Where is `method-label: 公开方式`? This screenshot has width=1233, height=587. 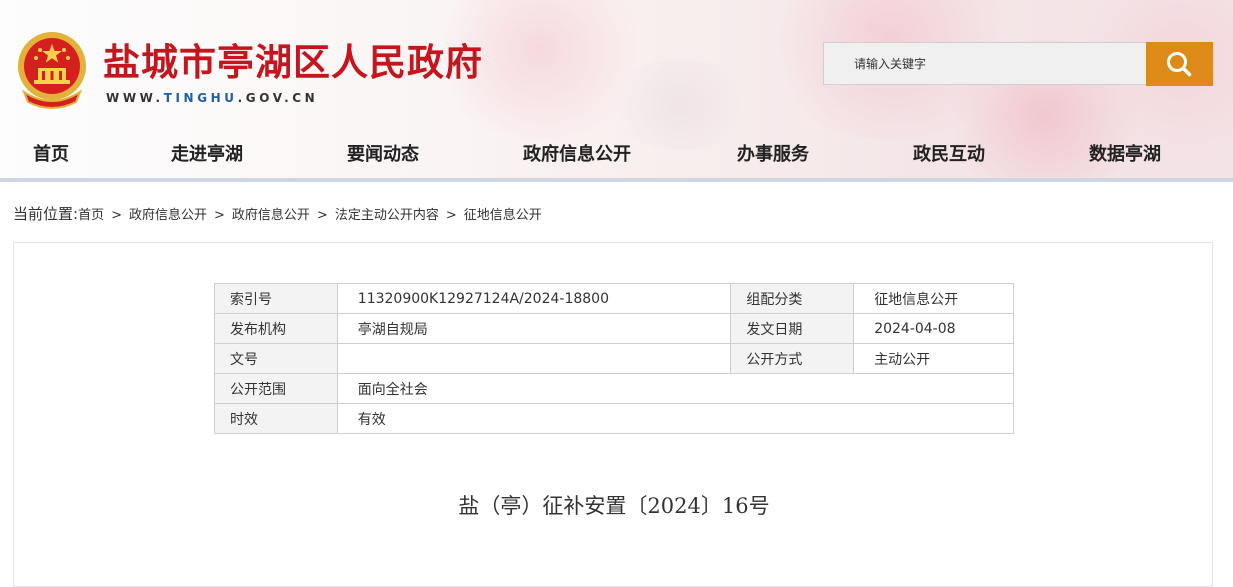 method-label: 公开方式 is located at coordinates (792, 358).